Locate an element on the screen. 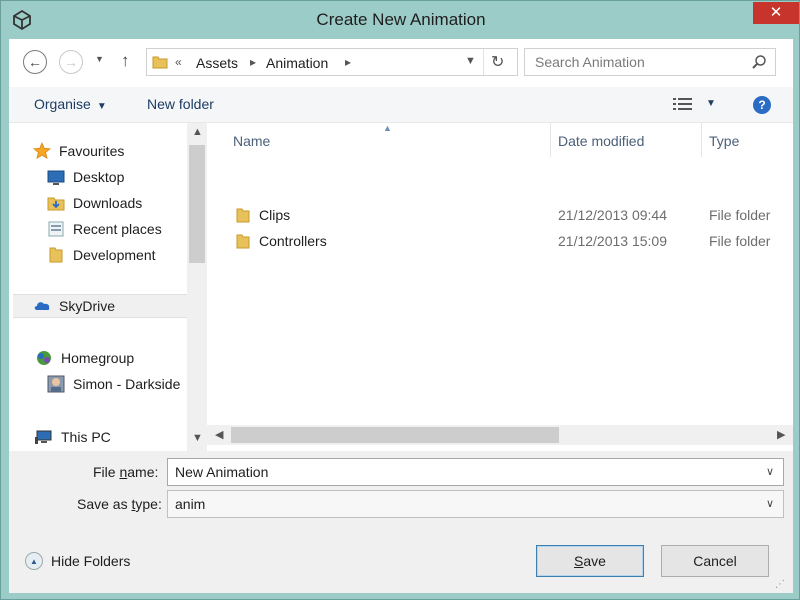 Image resolution: width=800 pixels, height=600 pixels. save-button: Save is located at coordinates (590, 561).